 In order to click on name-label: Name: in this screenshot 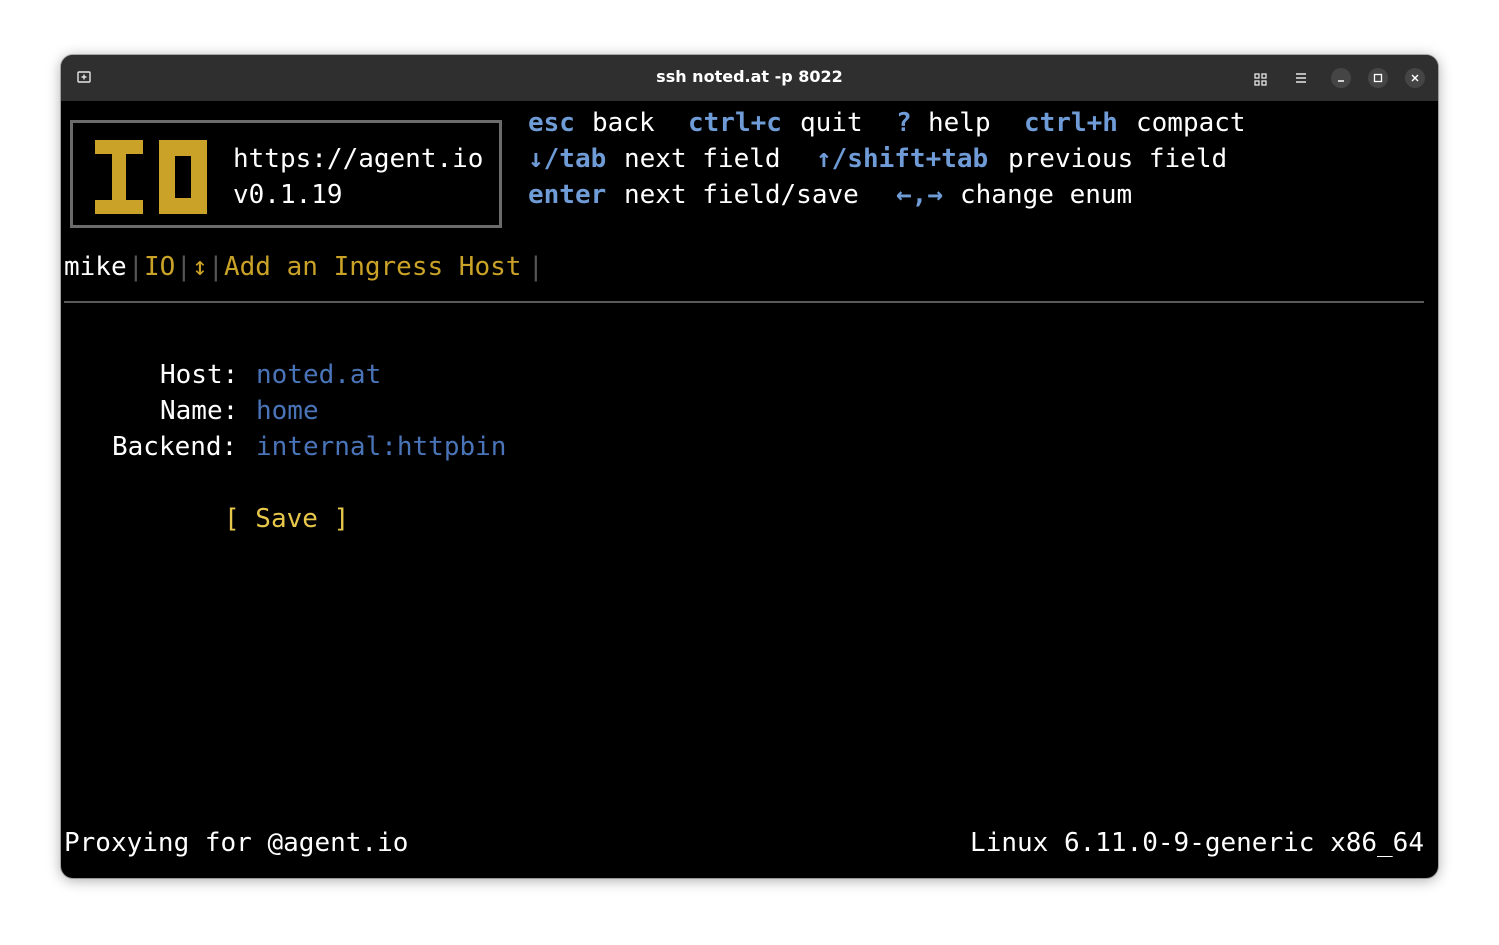, I will do `click(199, 411)`.